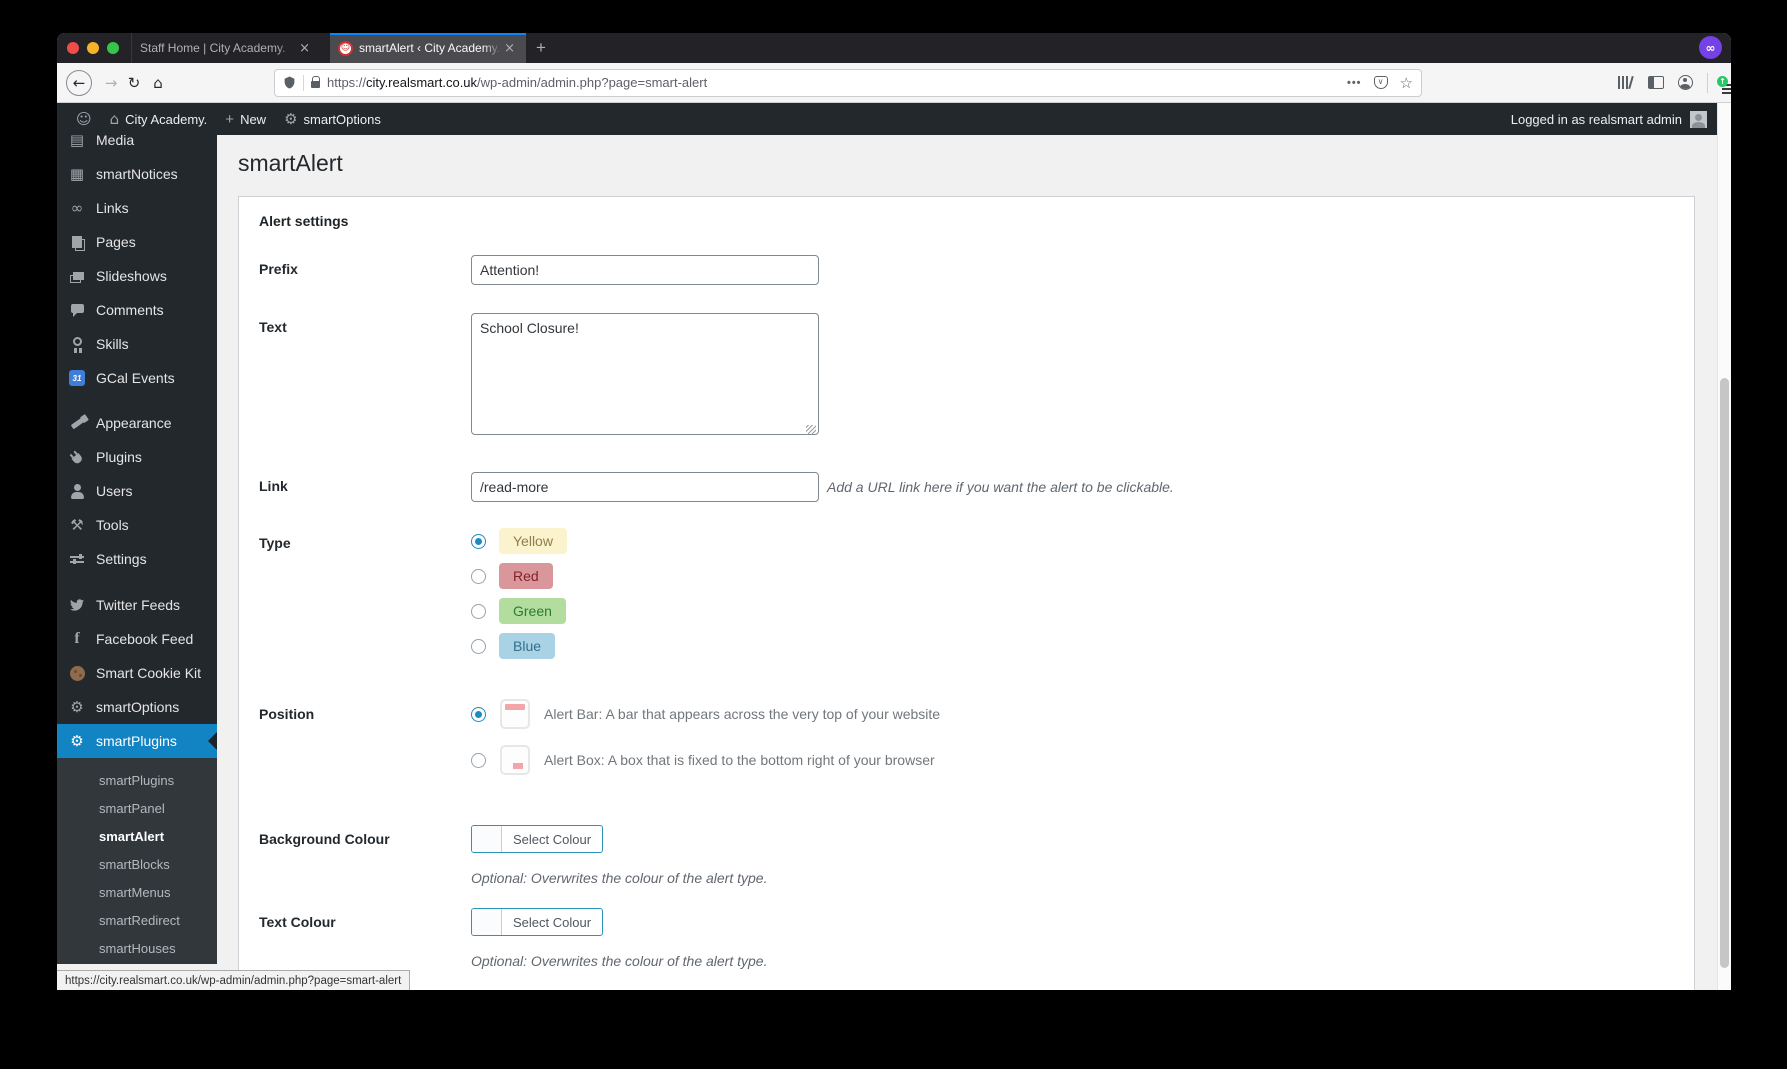 Image resolution: width=1787 pixels, height=1069 pixels. What do you see at coordinates (226, 48) in the screenshot?
I see `tab-staff-home: Staff Home | City Academy. ×` at bounding box center [226, 48].